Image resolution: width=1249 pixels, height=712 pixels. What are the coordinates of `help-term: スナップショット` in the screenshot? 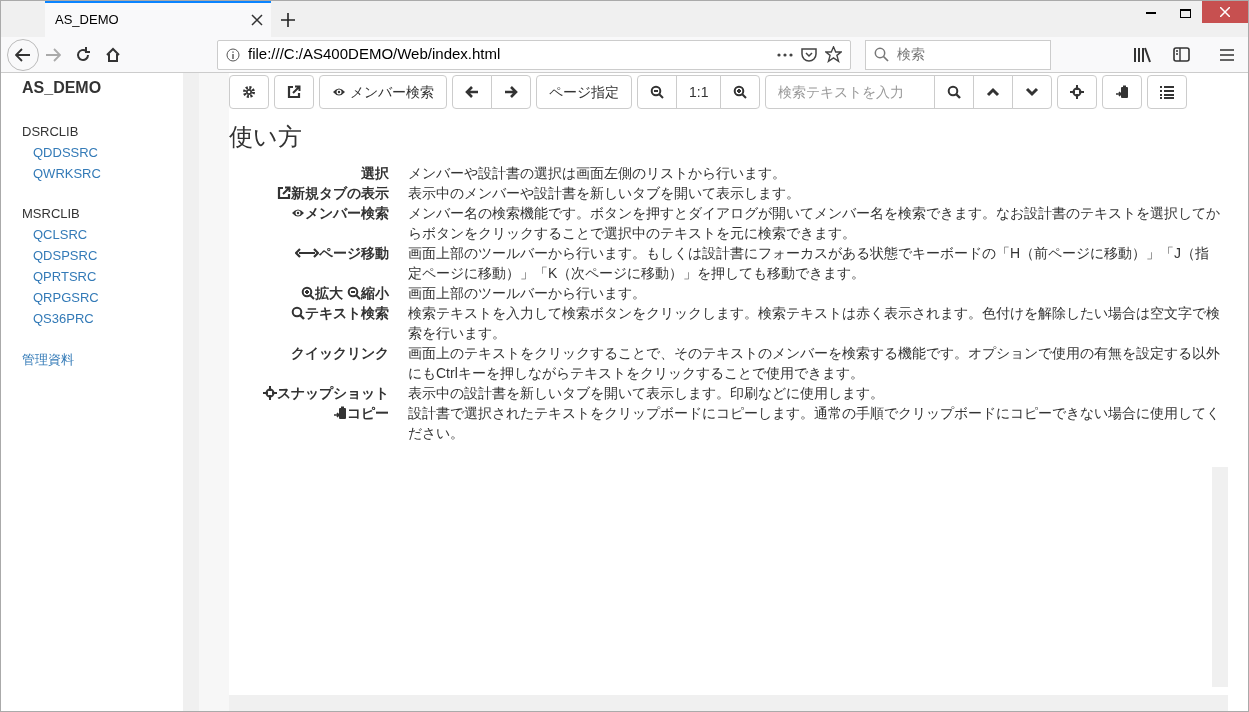 It's located at (333, 393).